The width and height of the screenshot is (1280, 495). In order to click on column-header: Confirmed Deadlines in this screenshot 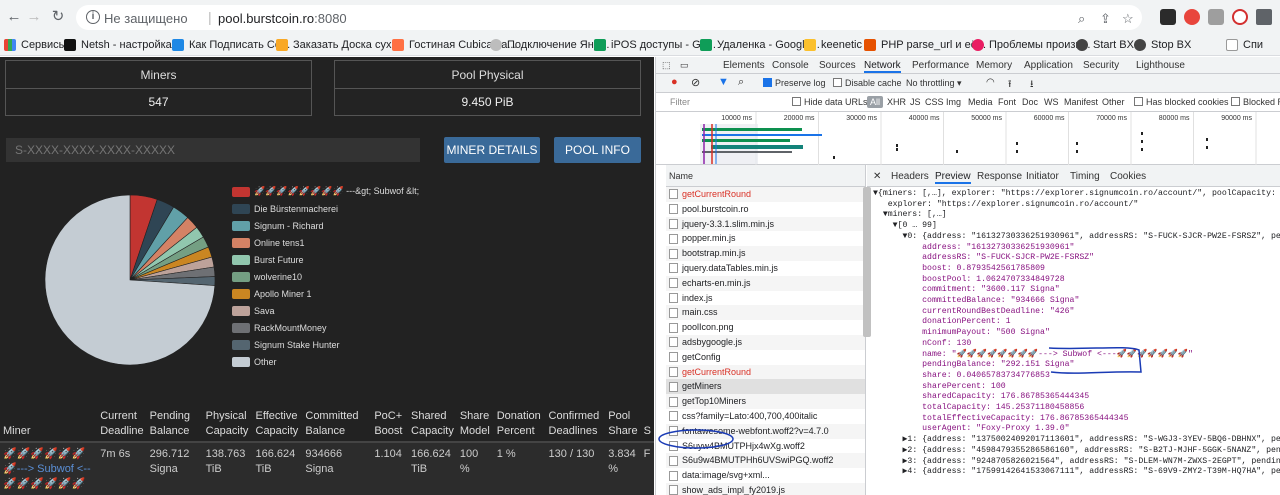, I will do `click(575, 423)`.